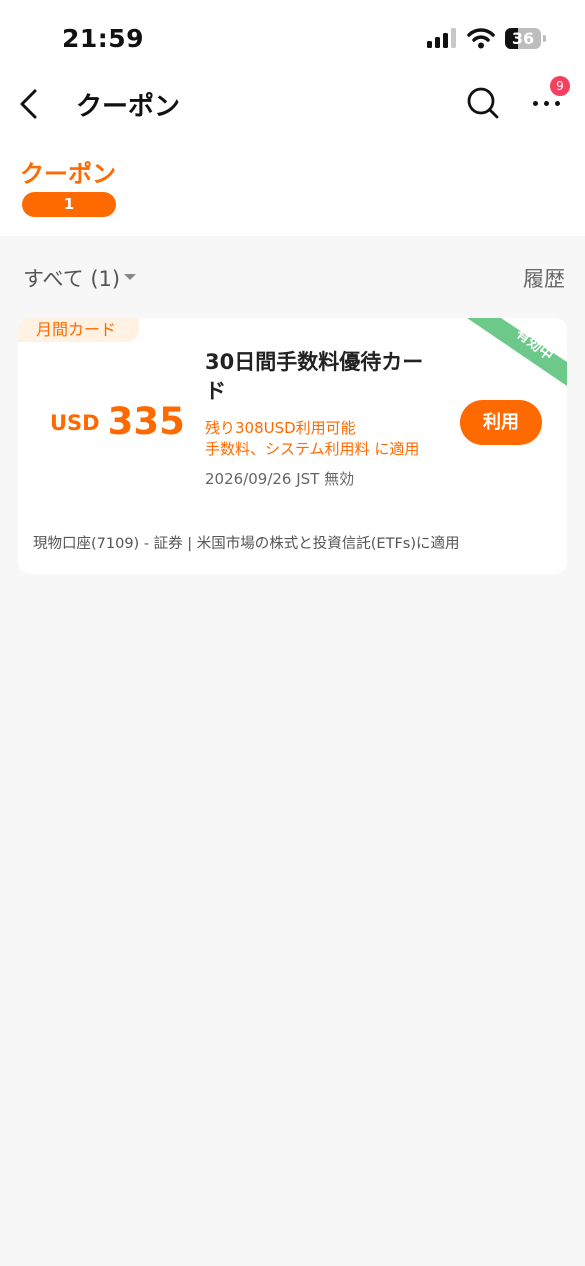 Image resolution: width=585 pixels, height=1266 pixels. I want to click on signal-icon, so click(442, 38).